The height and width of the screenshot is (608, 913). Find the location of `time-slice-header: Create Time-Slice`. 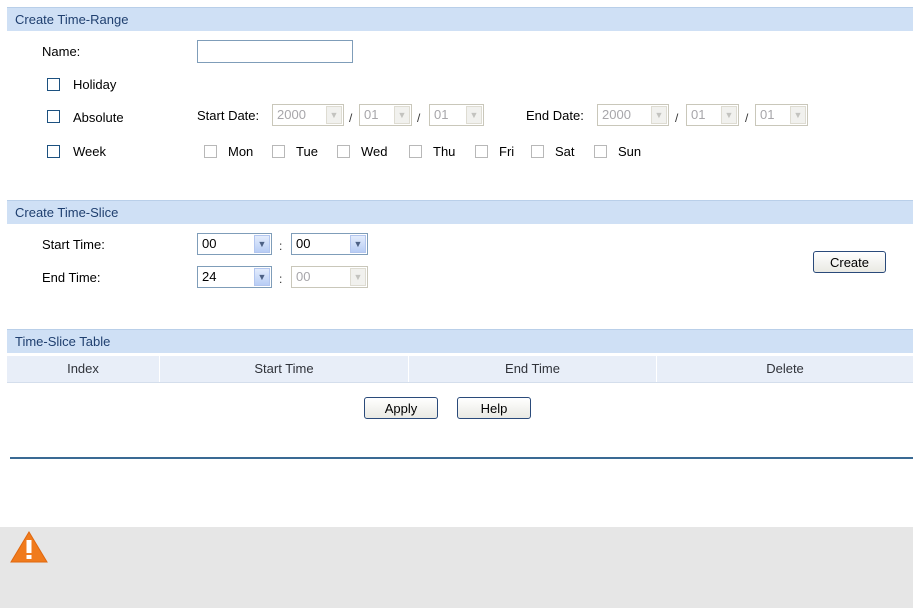

time-slice-header: Create Time-Slice is located at coordinates (460, 212).